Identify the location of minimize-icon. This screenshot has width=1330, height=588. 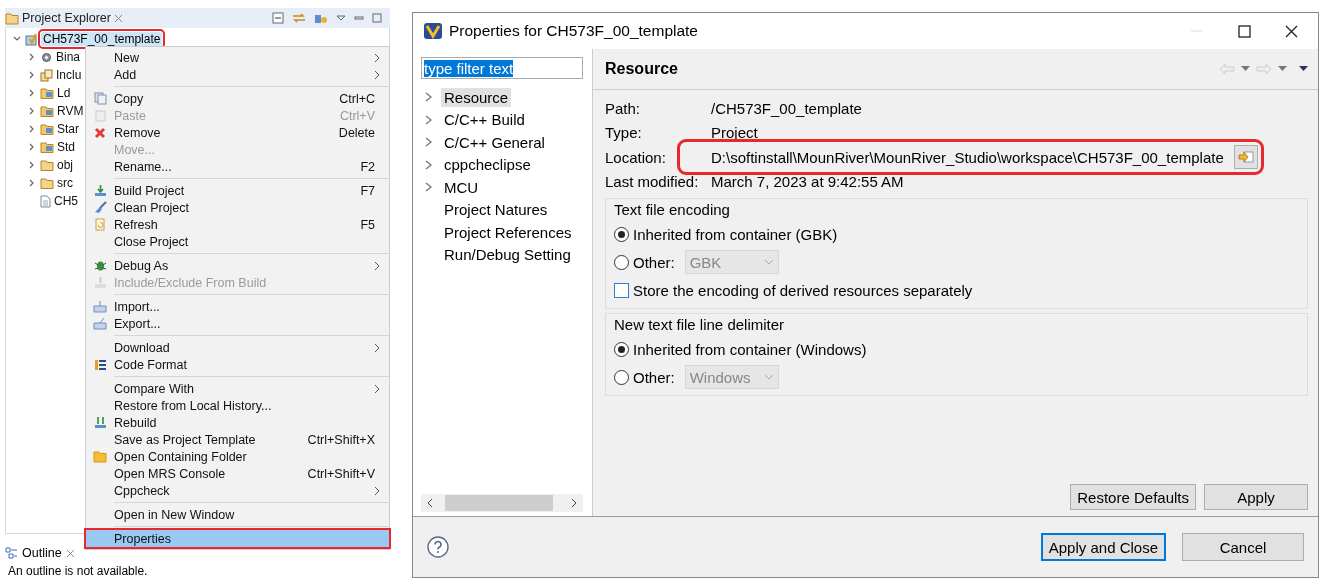
(359, 18).